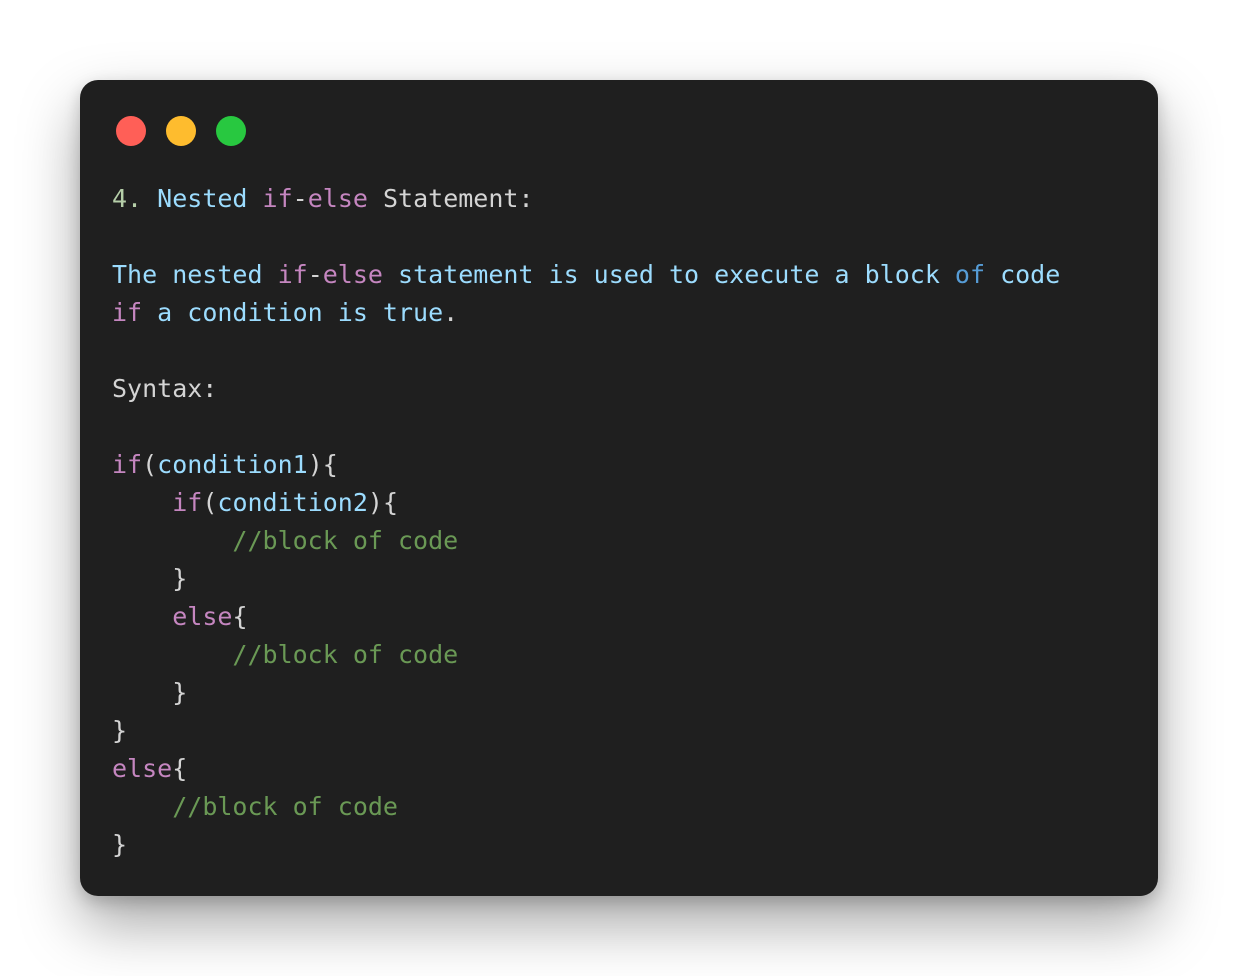  I want to click on identifier-token: statement is used to execute a block, so click(668, 274).